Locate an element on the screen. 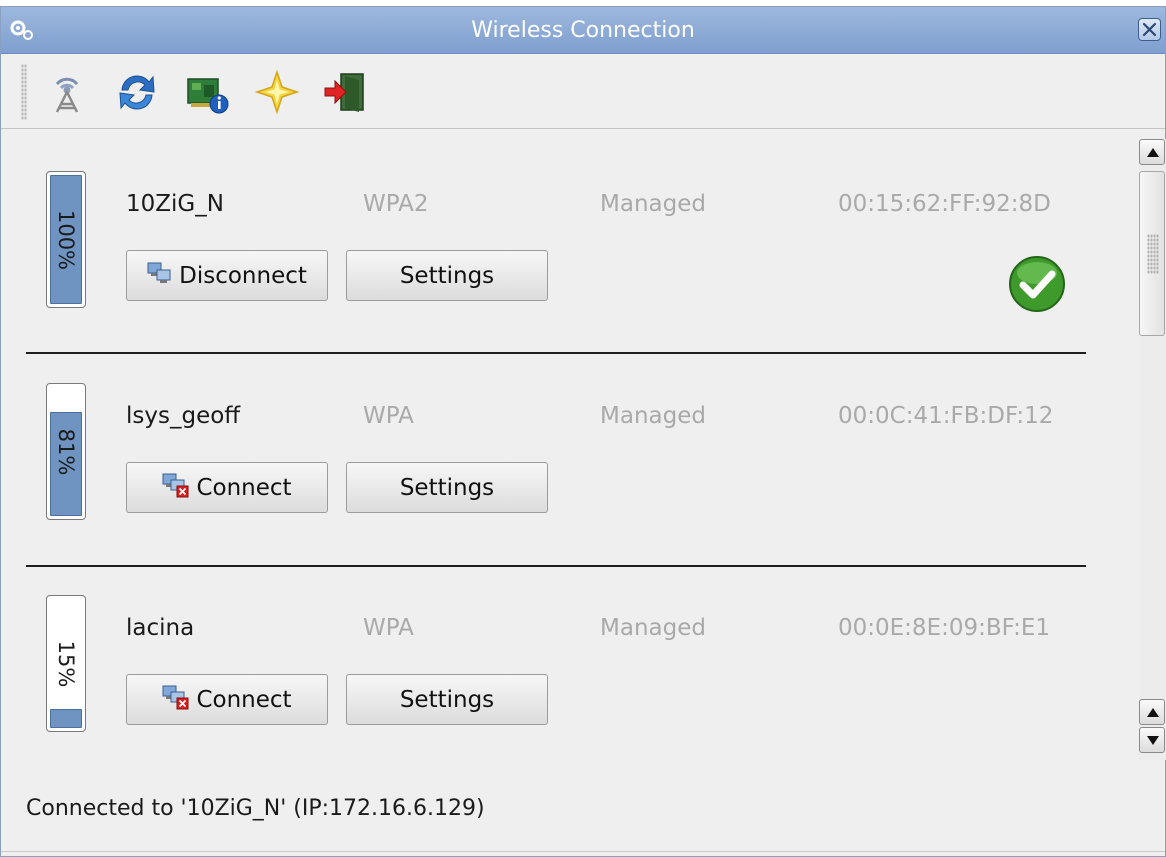 This screenshot has height=857, width=1166. network-ssid: lsys_geoff is located at coordinates (183, 416).